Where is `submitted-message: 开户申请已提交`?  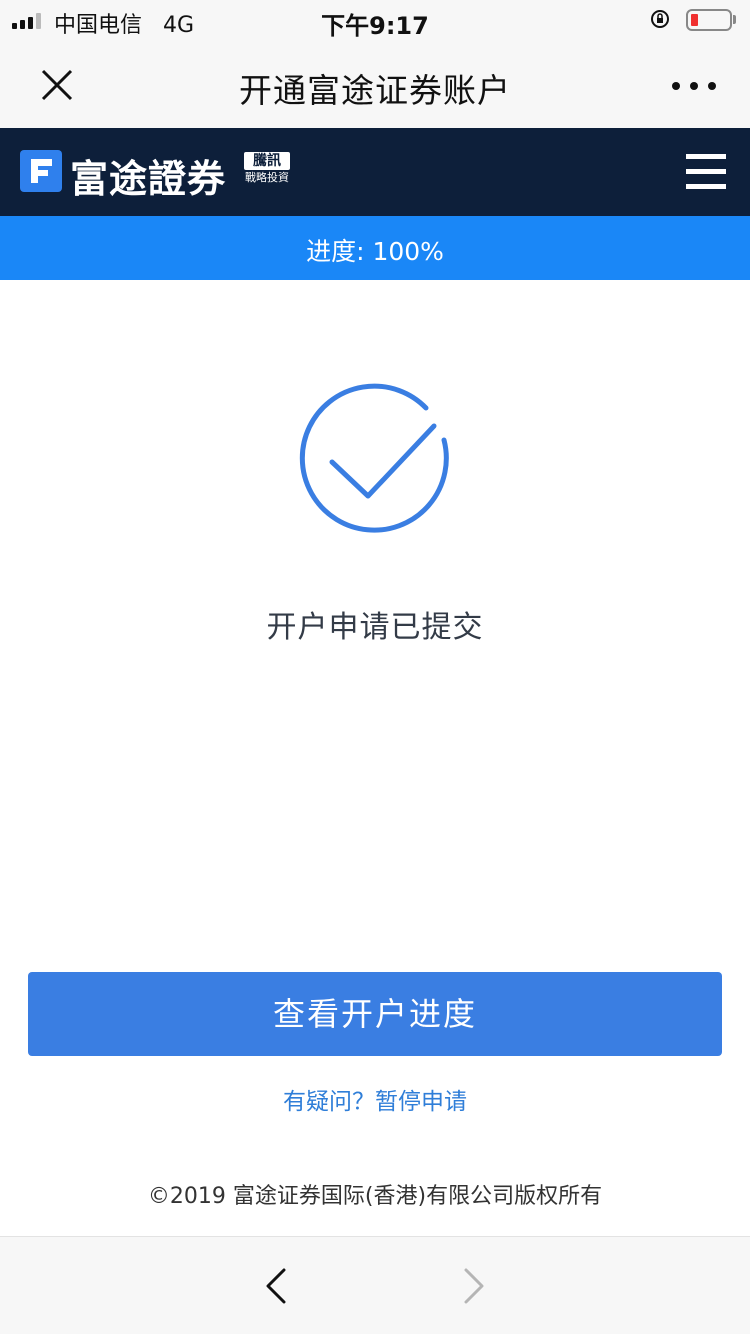 submitted-message: 开户申请已提交 is located at coordinates (375, 627).